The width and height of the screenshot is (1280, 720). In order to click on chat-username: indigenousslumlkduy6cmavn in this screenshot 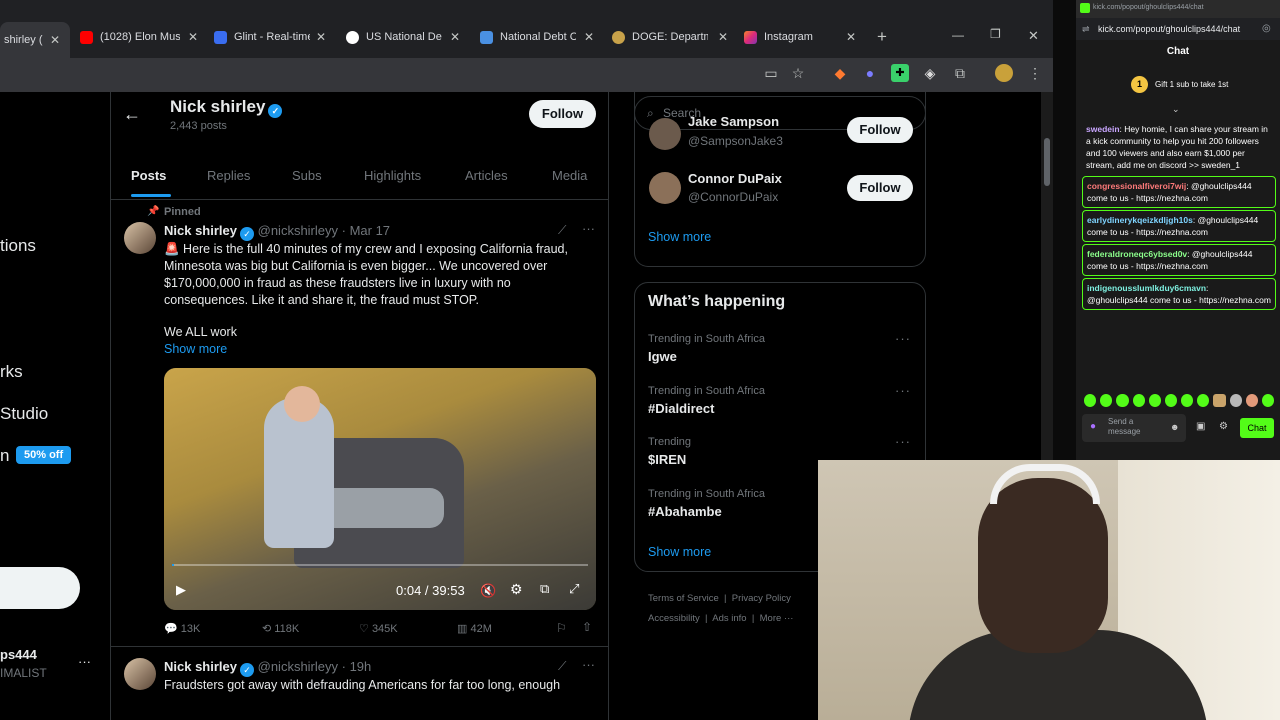, I will do `click(1146, 288)`.